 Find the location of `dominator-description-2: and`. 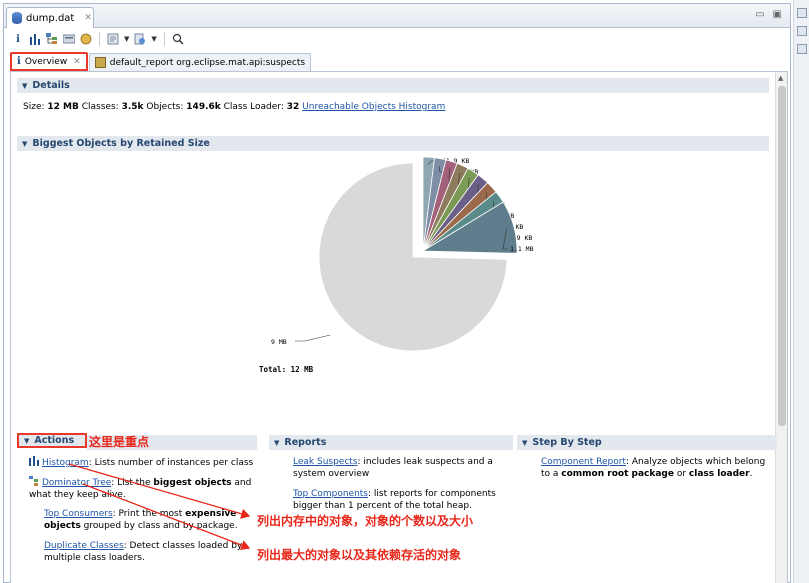

dominator-description-2: and is located at coordinates (241, 483).